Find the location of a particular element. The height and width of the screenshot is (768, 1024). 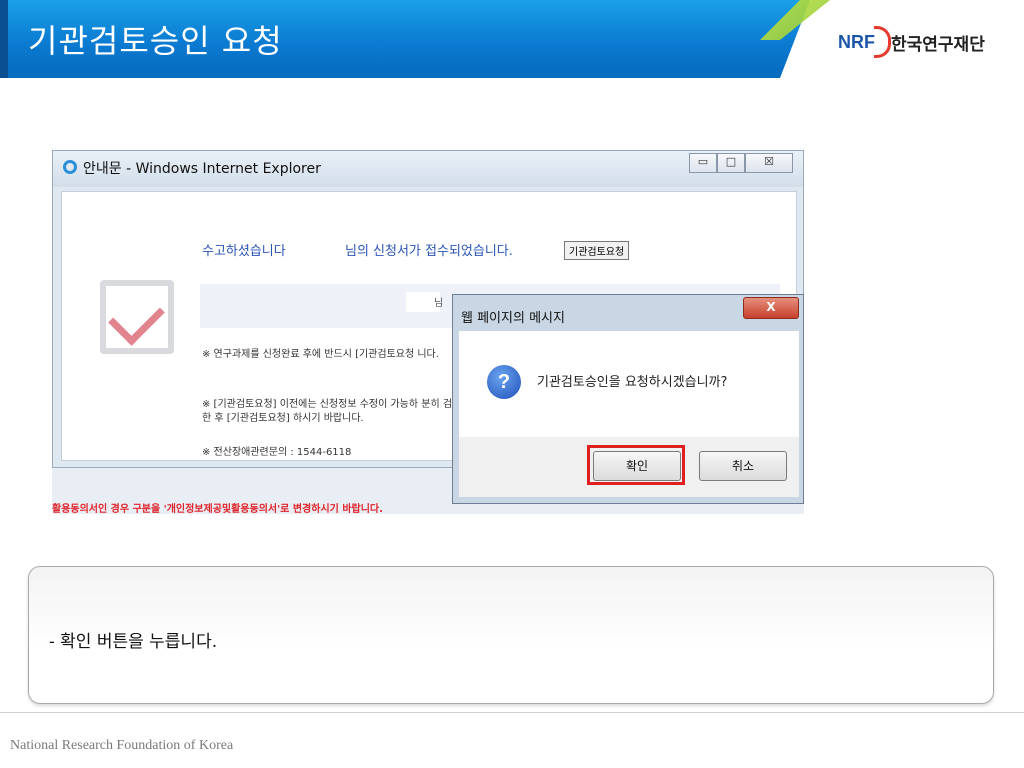

window-close-button: ☒ is located at coordinates (769, 163).